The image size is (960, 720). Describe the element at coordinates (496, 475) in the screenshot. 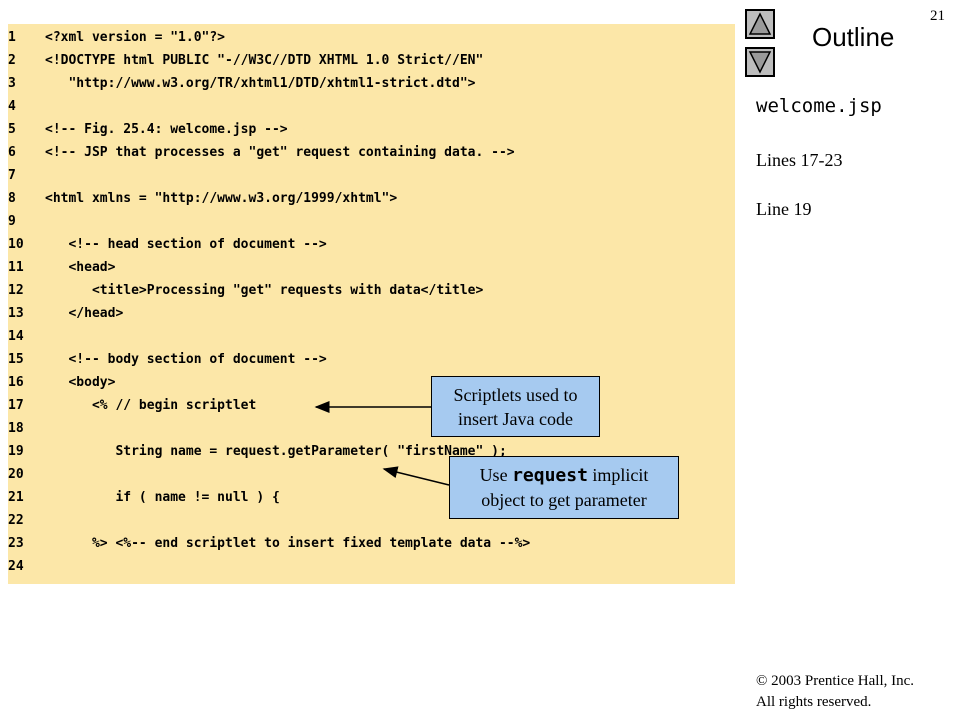

I see `request-callout-prefix: Use` at that location.